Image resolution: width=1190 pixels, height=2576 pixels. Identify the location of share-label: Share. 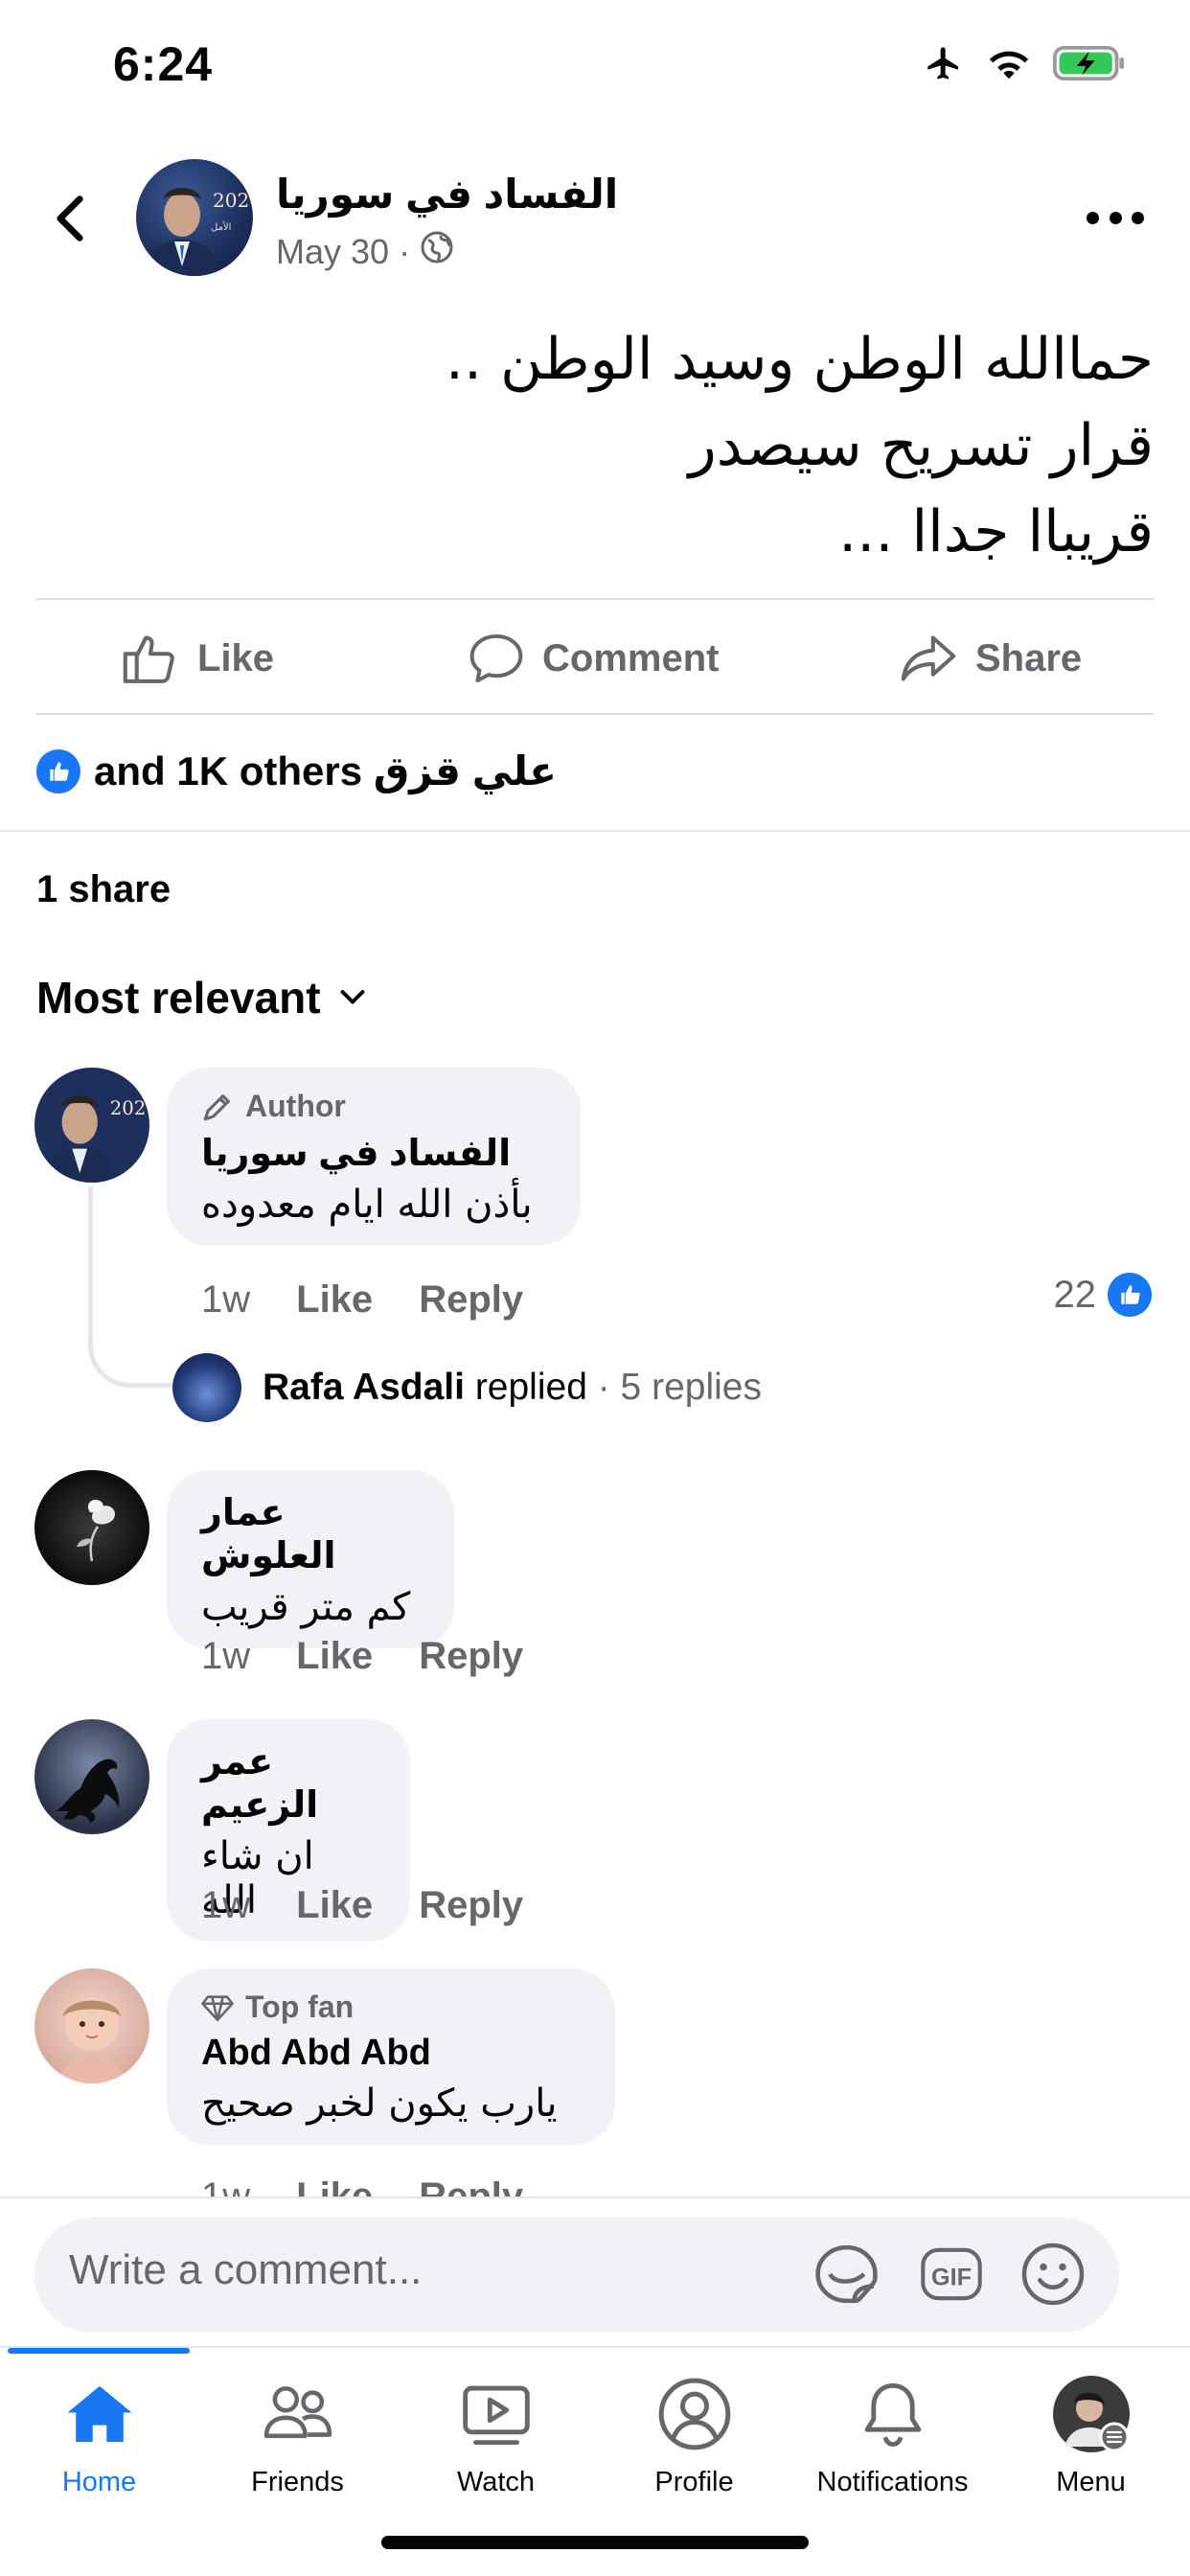
(1029, 657).